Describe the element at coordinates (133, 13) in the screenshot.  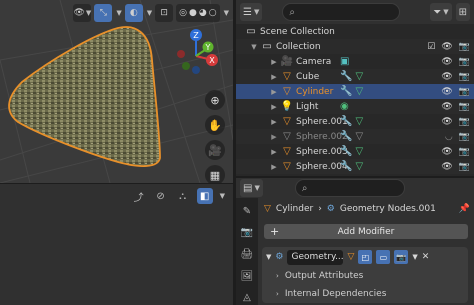
I see `overlays-toggle: ◐` at that location.